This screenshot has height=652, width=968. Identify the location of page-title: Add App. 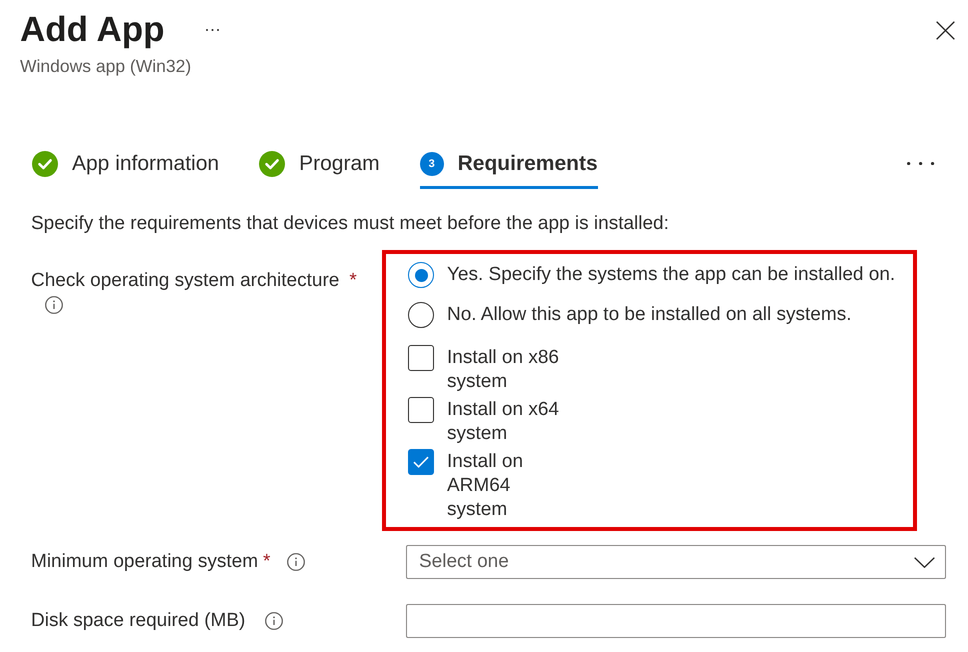
(92, 30).